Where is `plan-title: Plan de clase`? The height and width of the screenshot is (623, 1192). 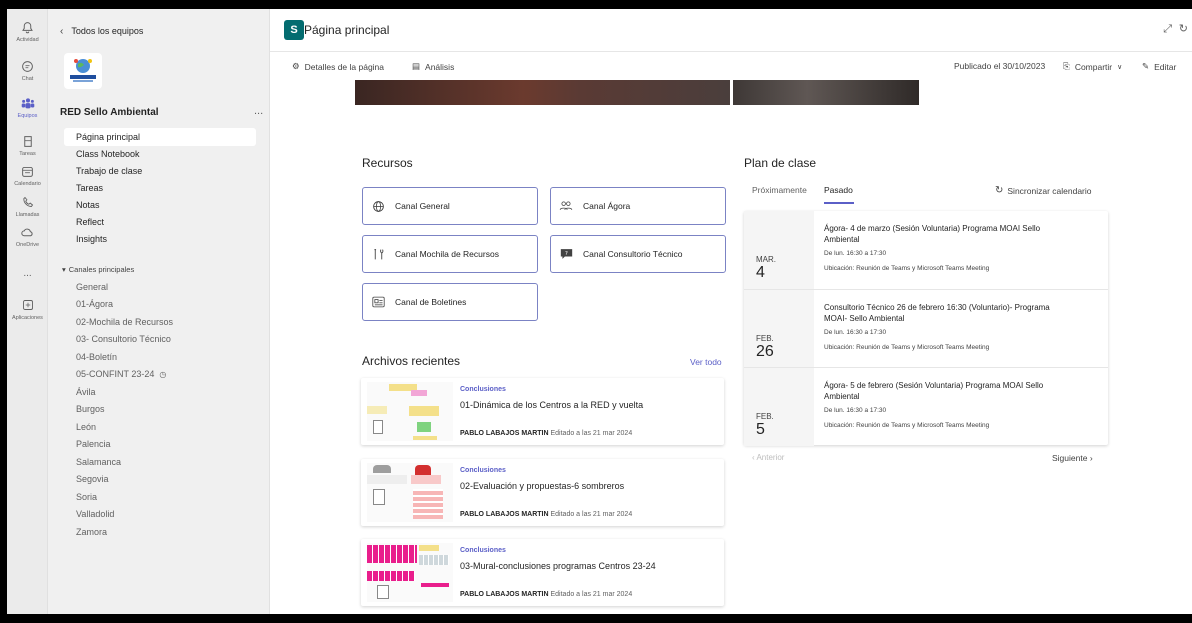 plan-title: Plan de clase is located at coordinates (780, 163).